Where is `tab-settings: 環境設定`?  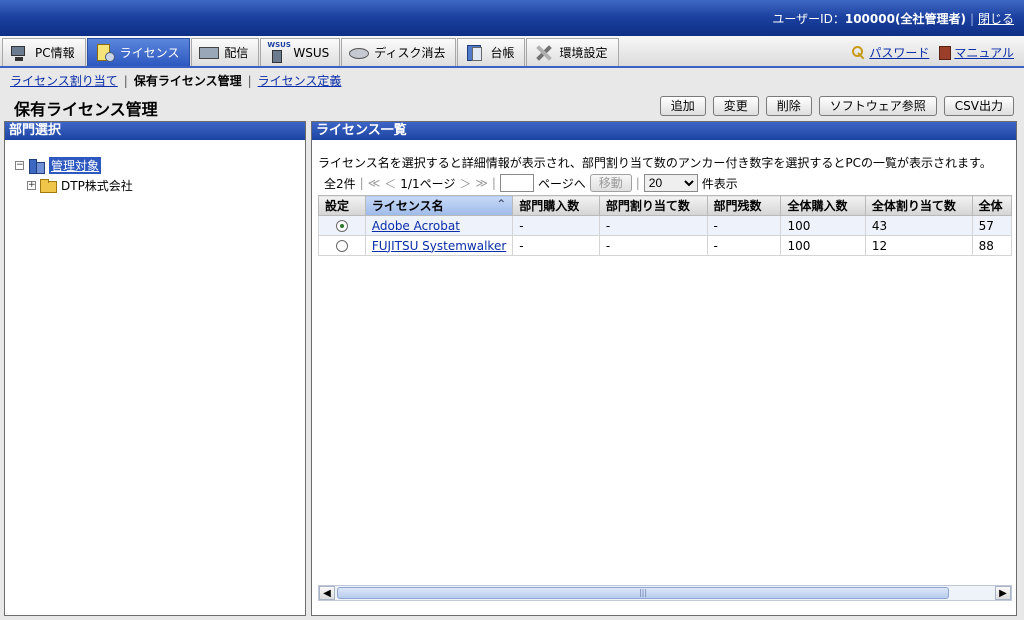 tab-settings: 環境設定 is located at coordinates (572, 52).